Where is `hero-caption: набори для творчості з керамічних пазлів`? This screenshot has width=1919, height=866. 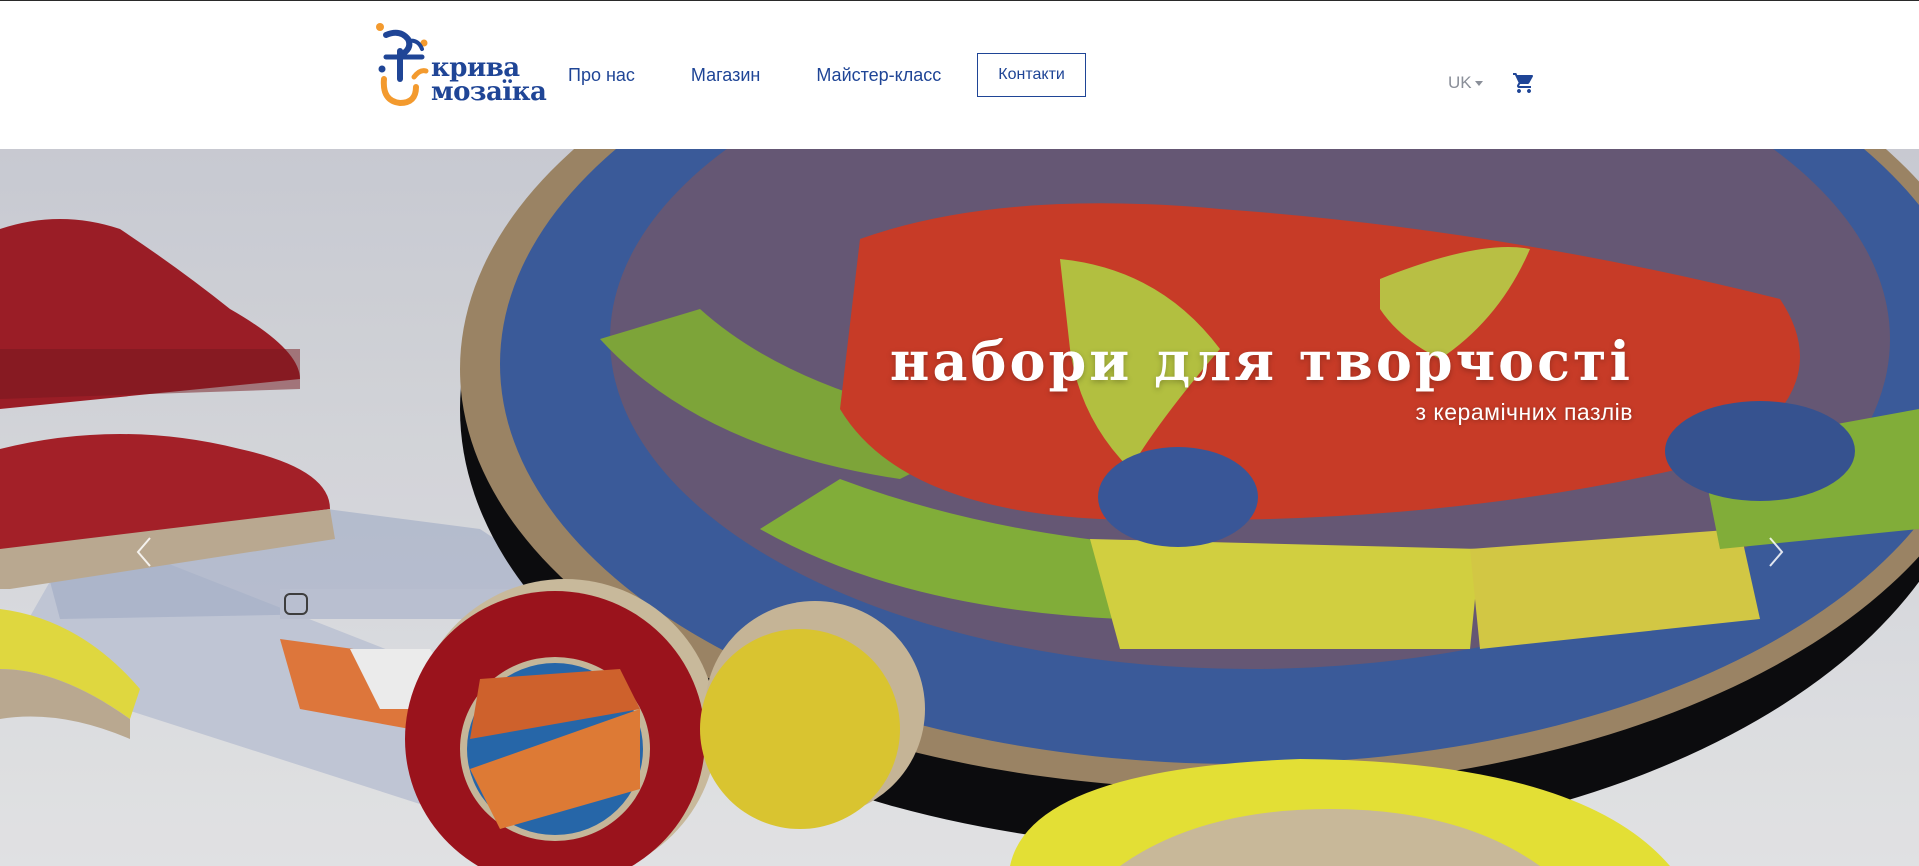 hero-caption: набори для творчості з керамічних пазлів is located at coordinates (1261, 377).